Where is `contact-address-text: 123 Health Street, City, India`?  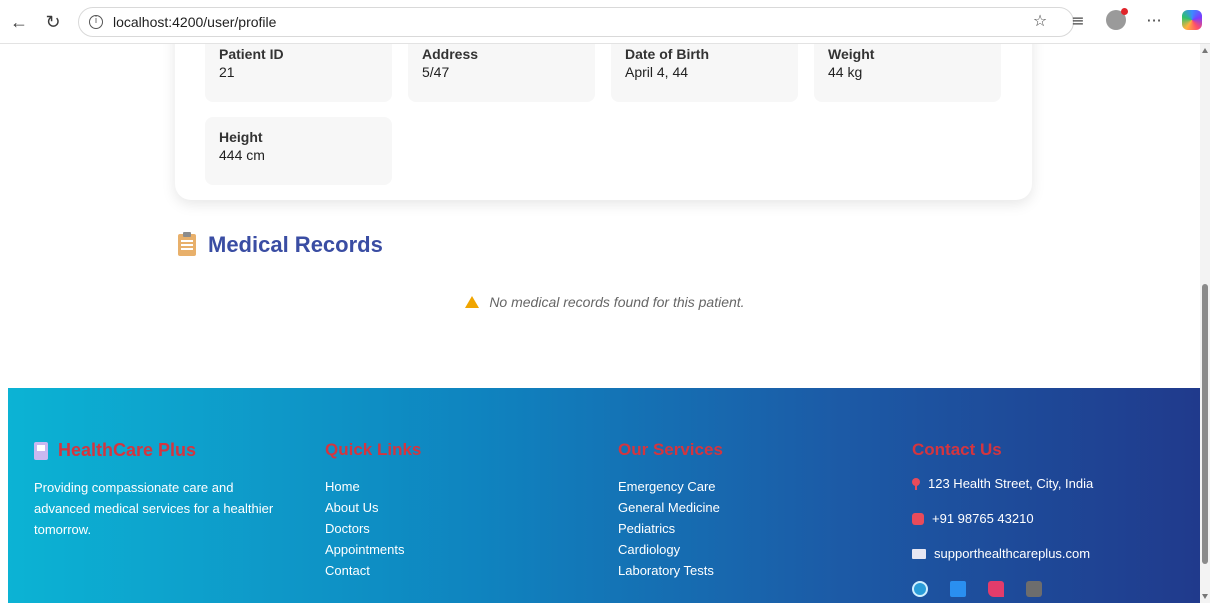 contact-address-text: 123 Health Street, City, India is located at coordinates (1011, 483).